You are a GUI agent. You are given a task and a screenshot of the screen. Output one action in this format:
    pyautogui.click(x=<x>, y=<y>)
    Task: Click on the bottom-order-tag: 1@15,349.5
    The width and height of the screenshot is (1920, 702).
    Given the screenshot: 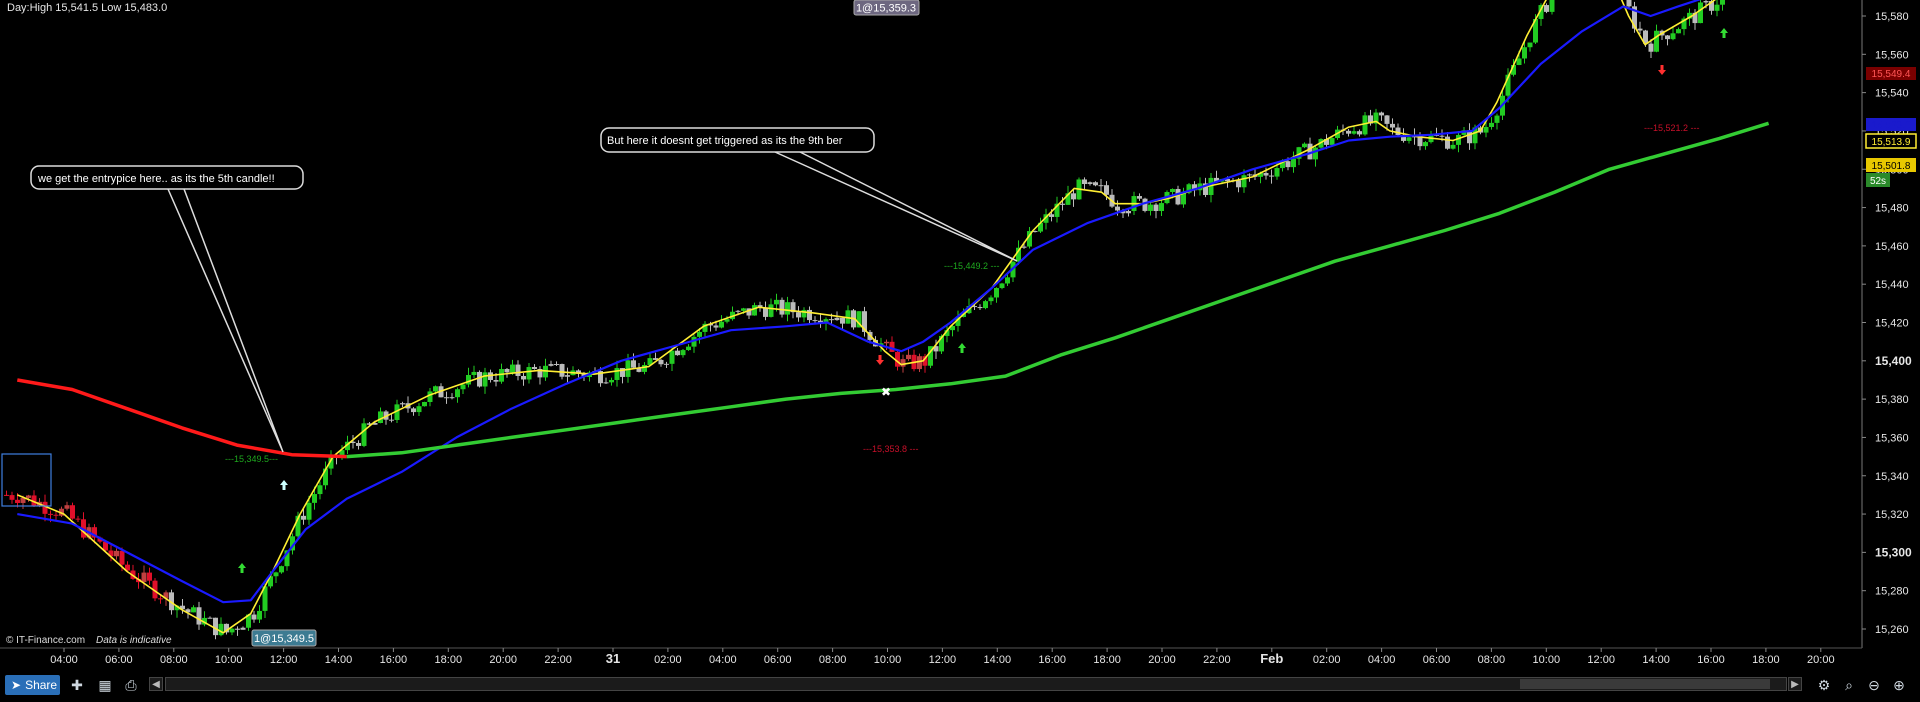 What is the action you would take?
    pyautogui.click(x=284, y=638)
    